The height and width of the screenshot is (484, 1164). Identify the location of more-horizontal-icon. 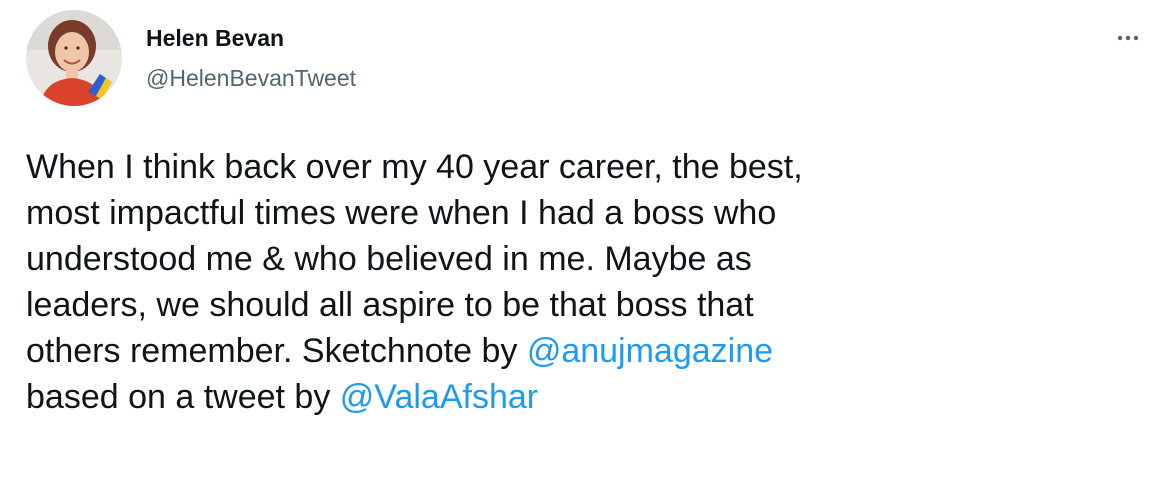
(1128, 38).